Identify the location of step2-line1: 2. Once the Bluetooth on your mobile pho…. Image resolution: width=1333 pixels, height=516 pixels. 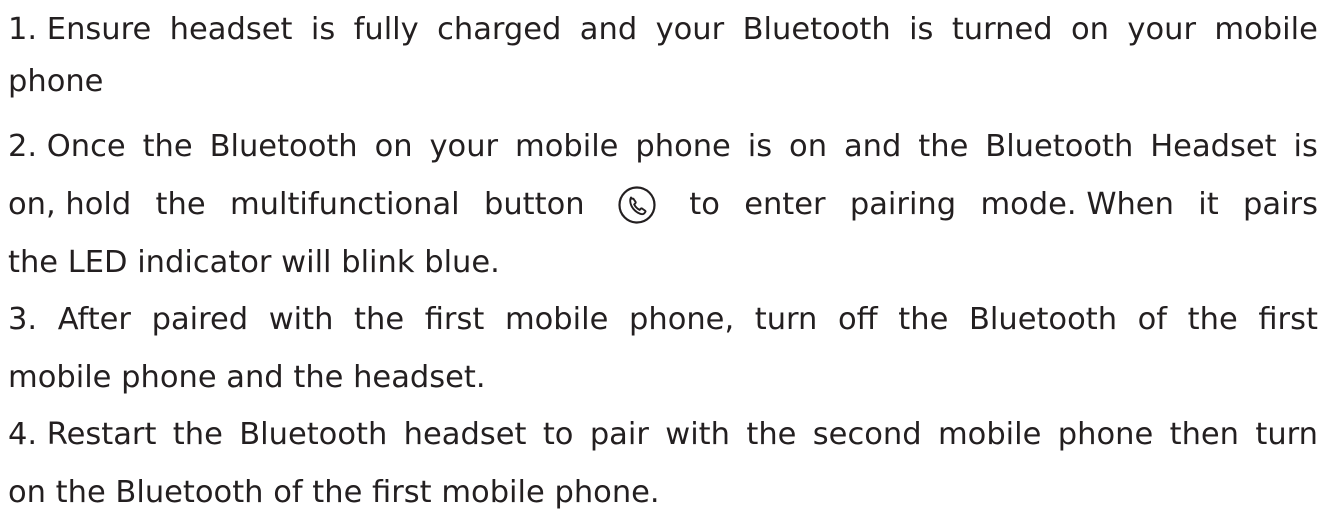
(663, 147).